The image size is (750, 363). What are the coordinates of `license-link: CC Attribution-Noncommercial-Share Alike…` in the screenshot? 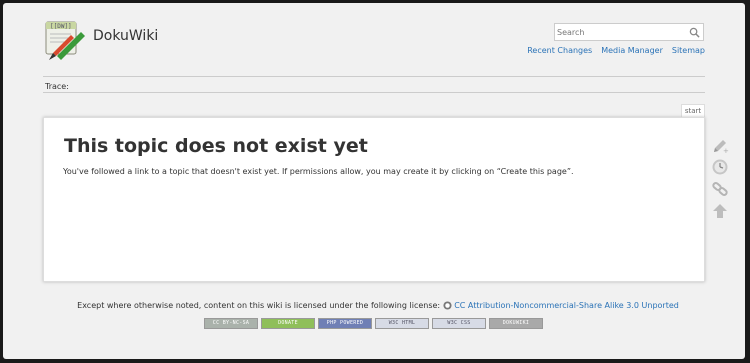 It's located at (566, 305).